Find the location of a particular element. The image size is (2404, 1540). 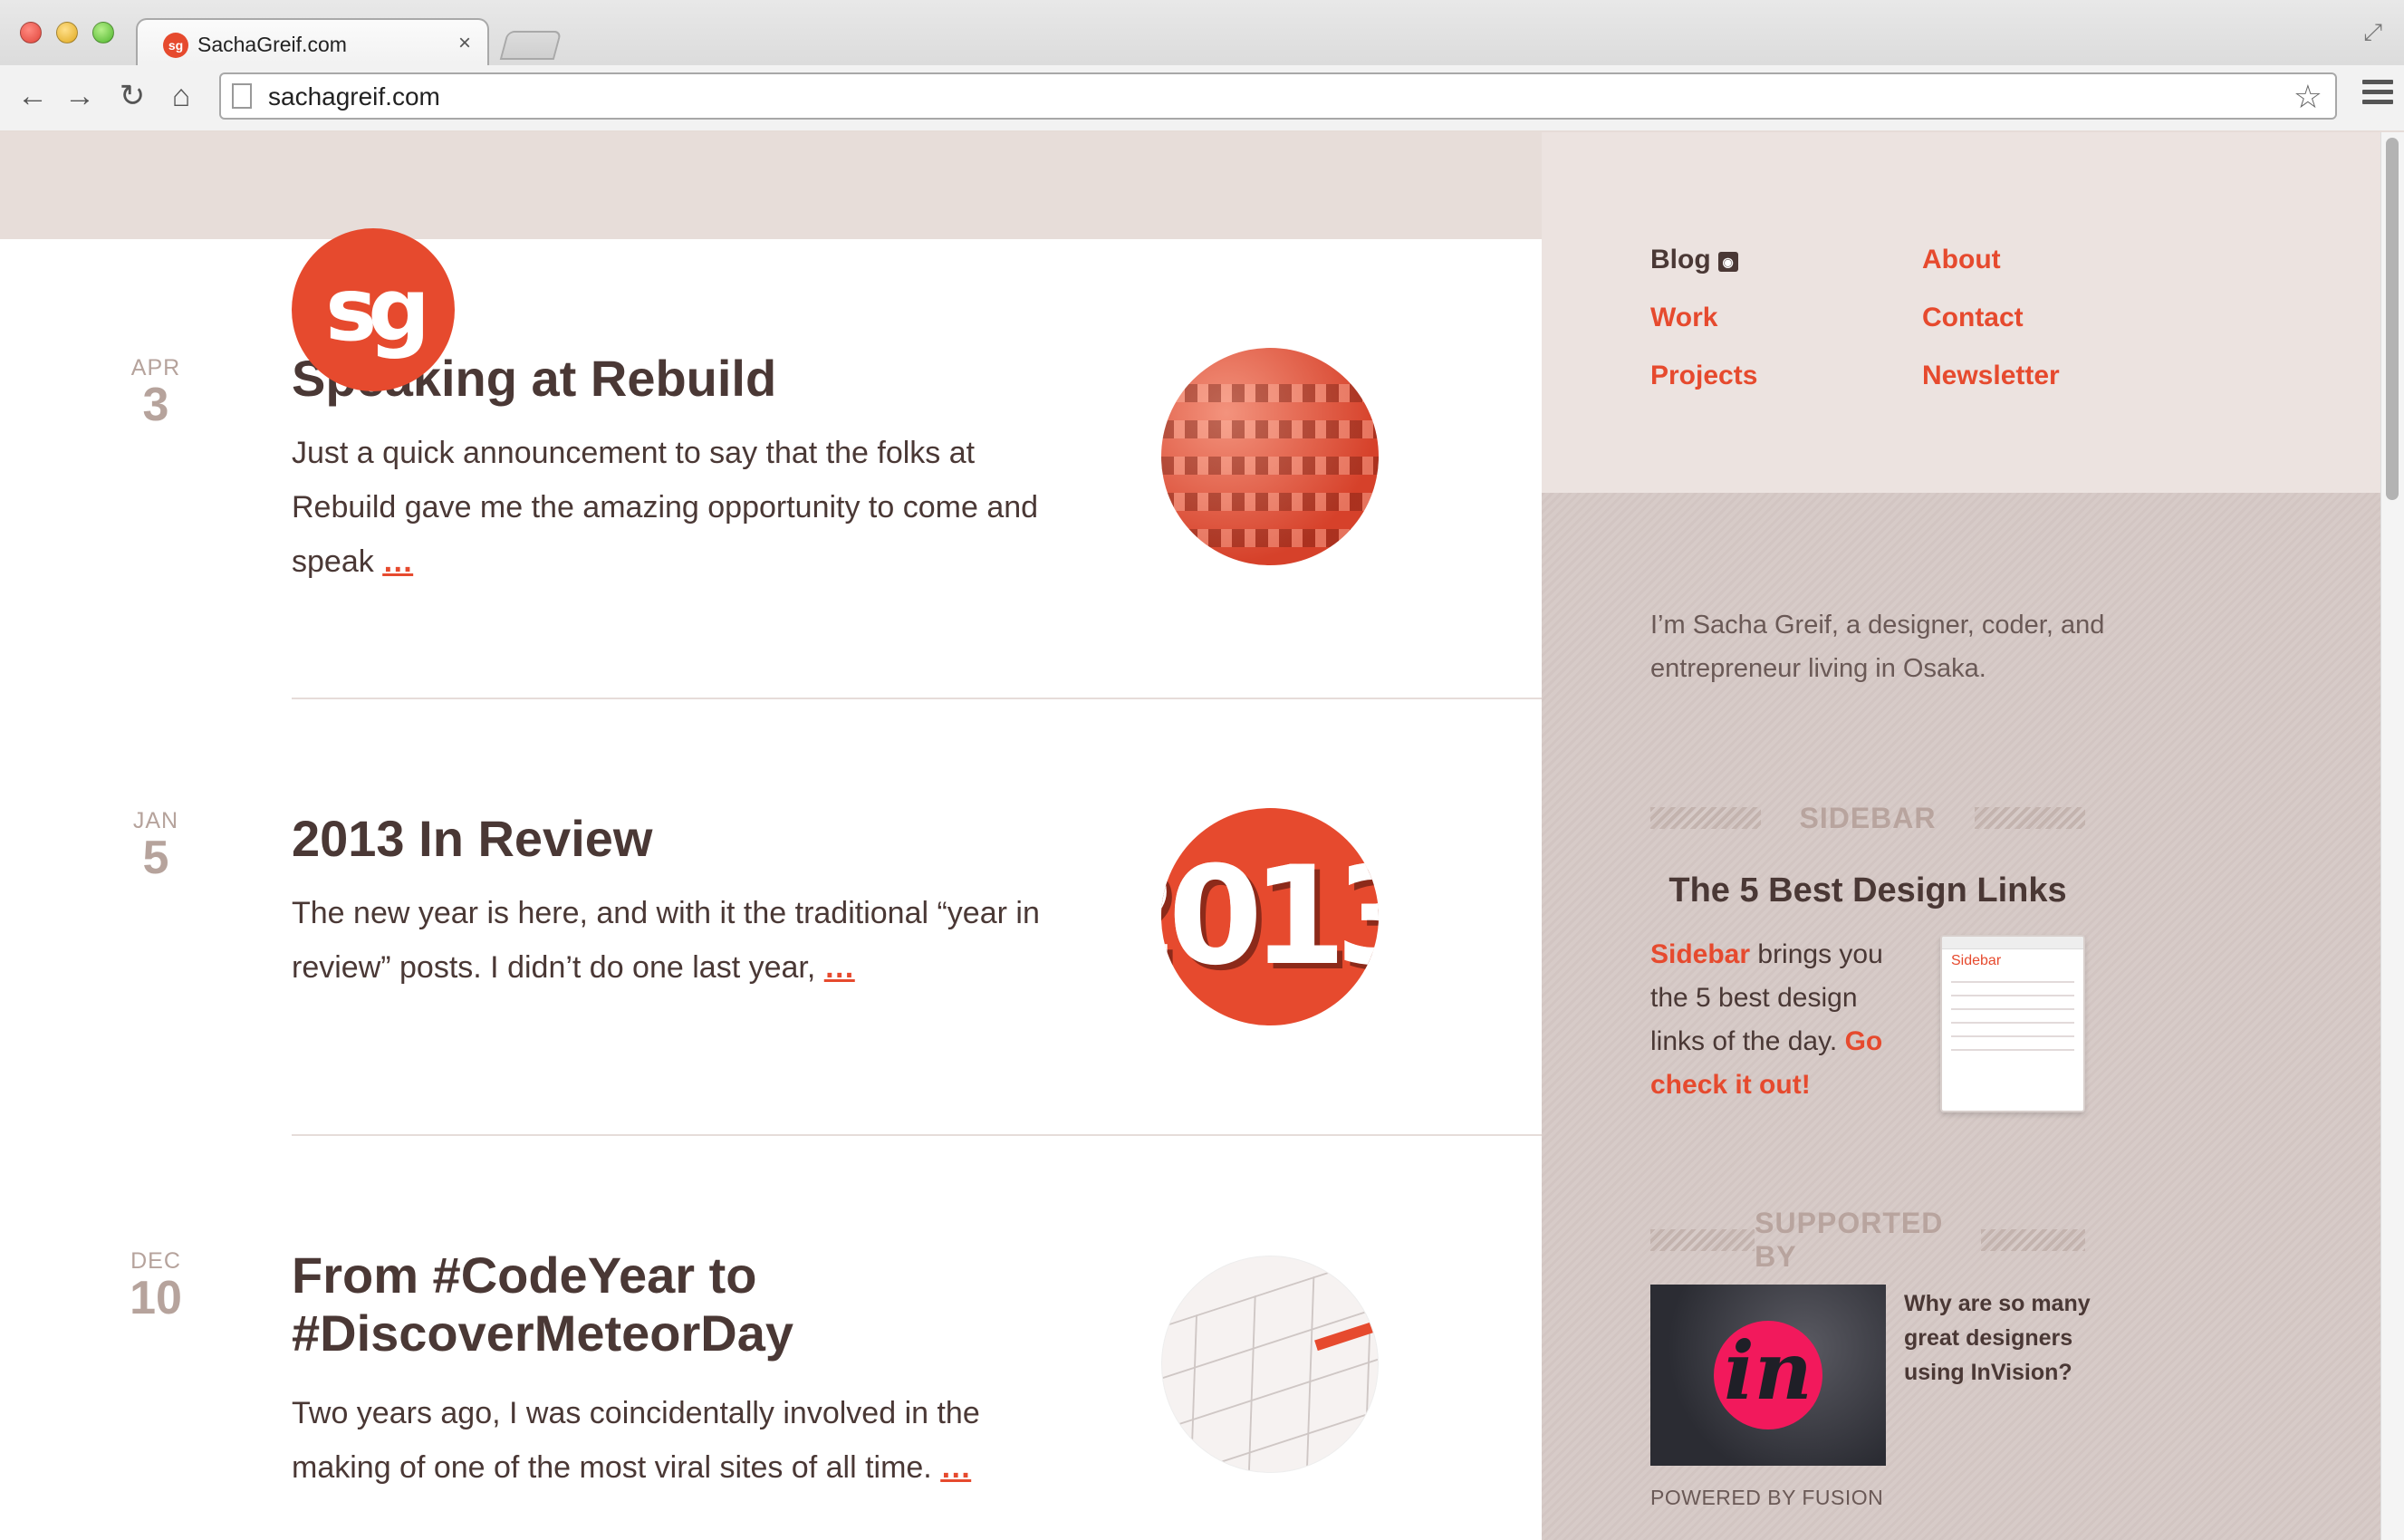

post-thumbnail: 2013 is located at coordinates (1270, 916).